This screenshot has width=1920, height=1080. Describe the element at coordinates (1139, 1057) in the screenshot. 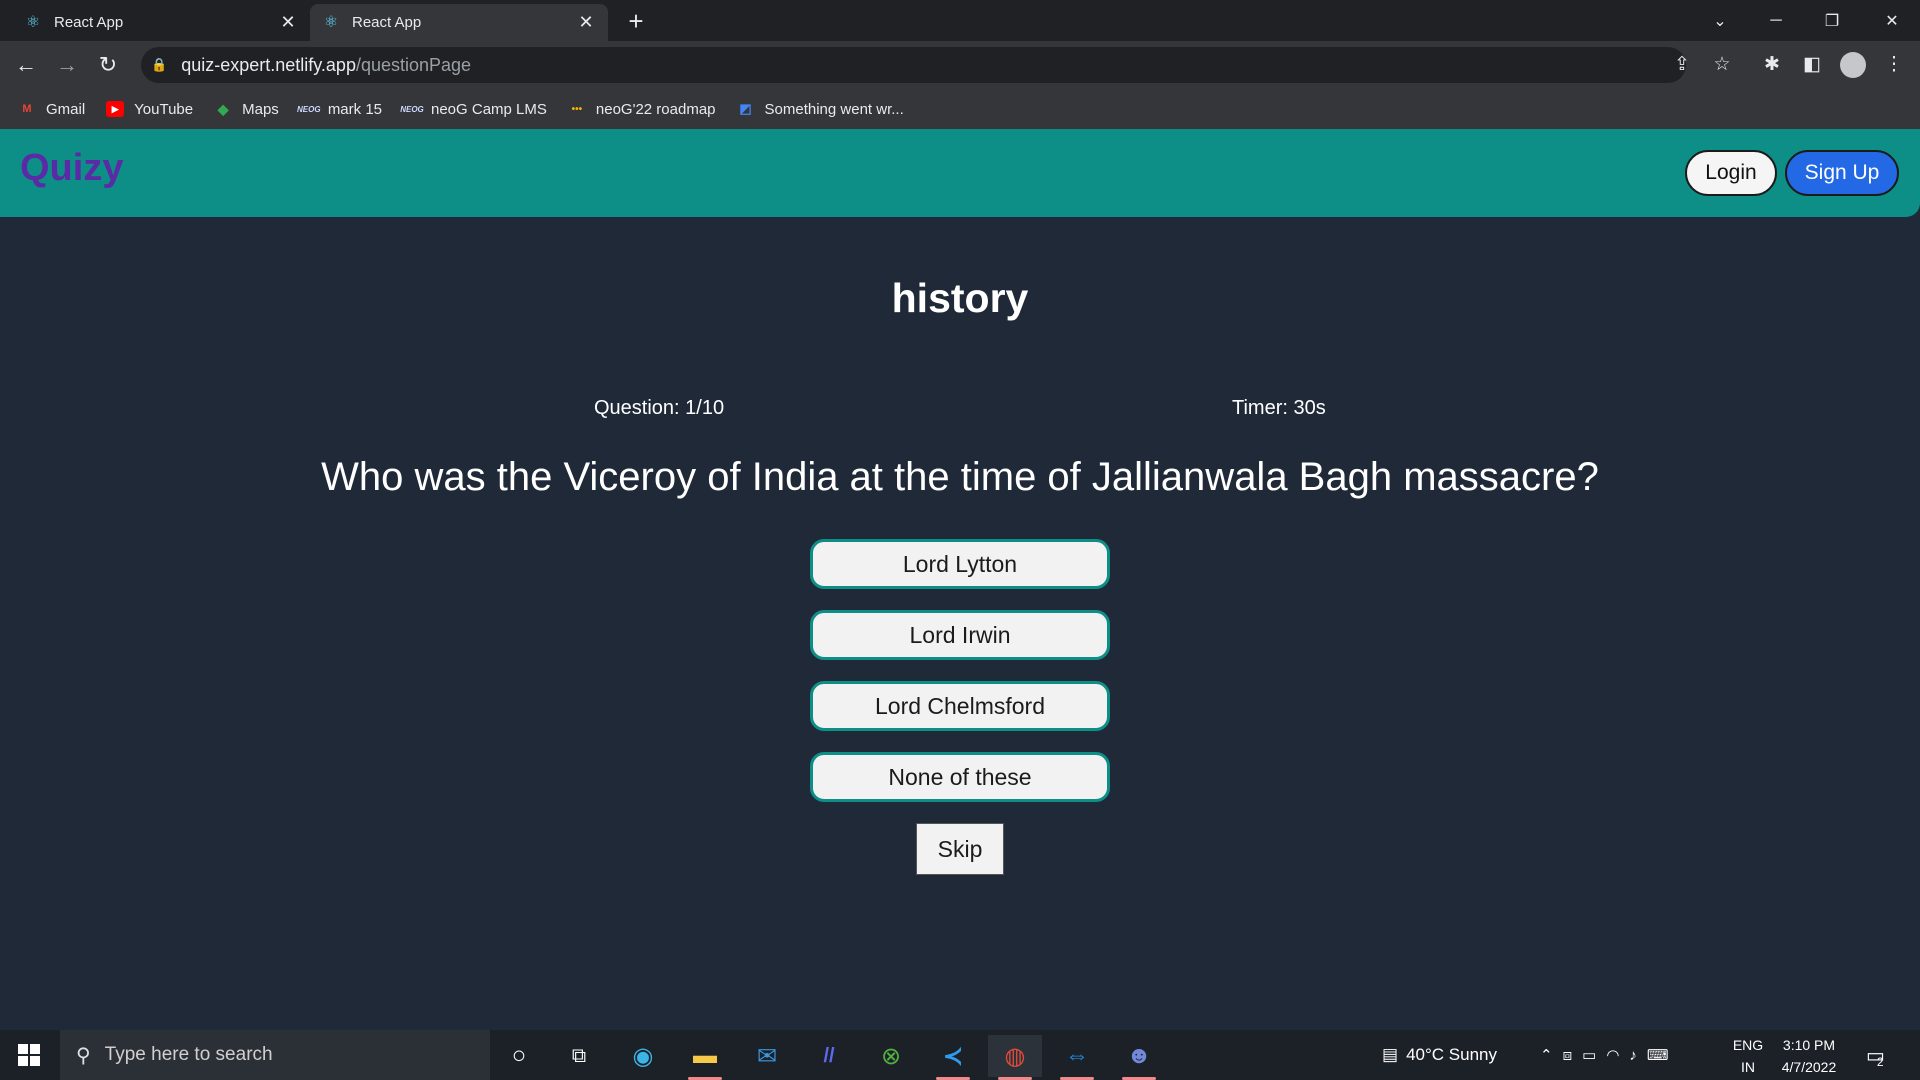

I see `discord-icon: ☻` at that location.